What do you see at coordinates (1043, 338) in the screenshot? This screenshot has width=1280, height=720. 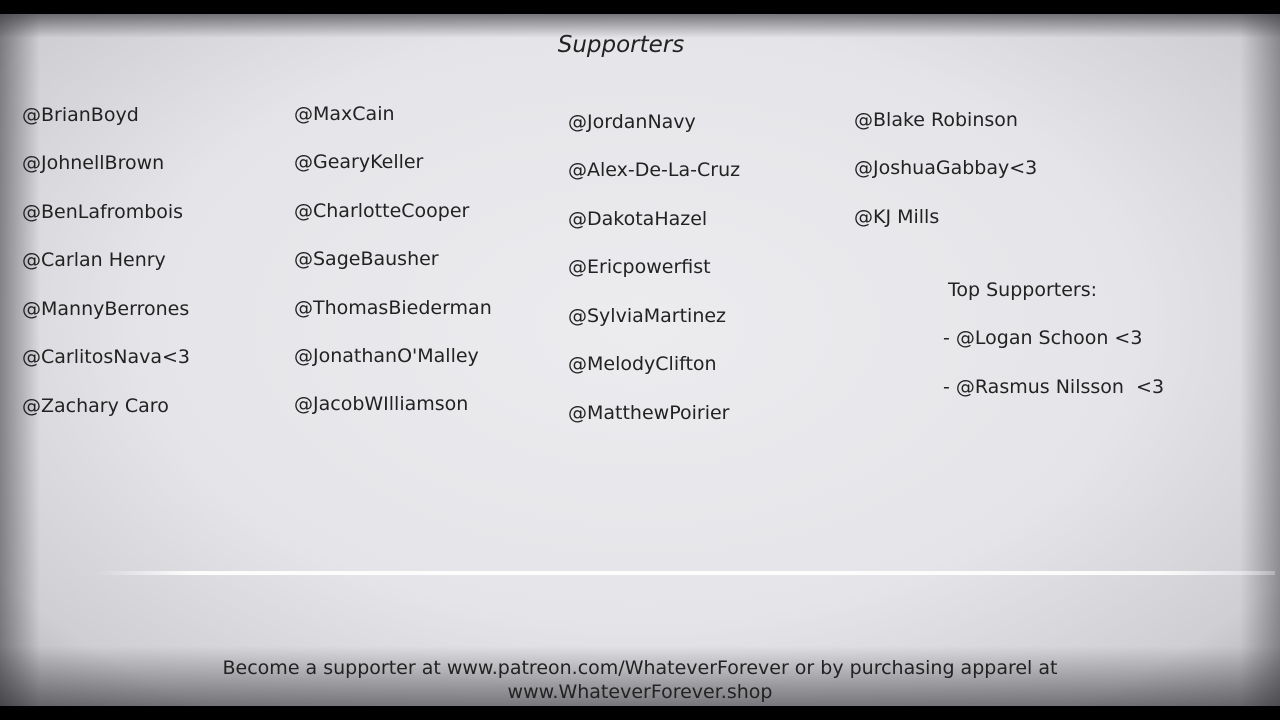 I see `top-supporter-item: - @Logan Schoon <3` at bounding box center [1043, 338].